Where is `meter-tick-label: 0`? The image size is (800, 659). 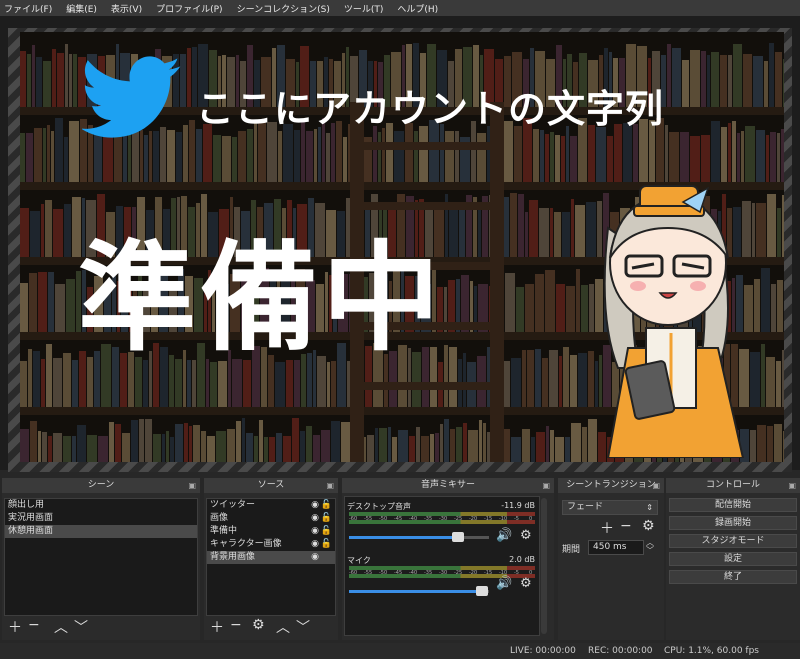
meter-tick-label: 0 is located at coordinates (531, 519).